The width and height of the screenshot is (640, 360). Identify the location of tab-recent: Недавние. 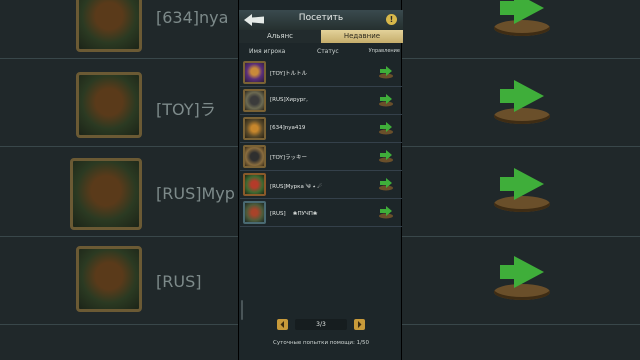
(362, 36).